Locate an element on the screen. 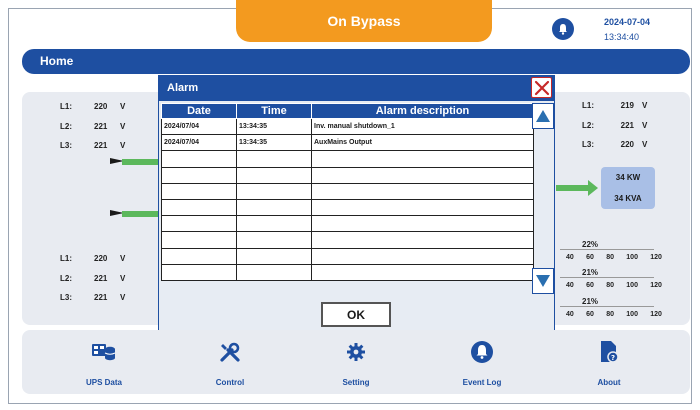 The width and height of the screenshot is (700, 410). alarm-table-header: Date Time Alarm description is located at coordinates (347, 111).